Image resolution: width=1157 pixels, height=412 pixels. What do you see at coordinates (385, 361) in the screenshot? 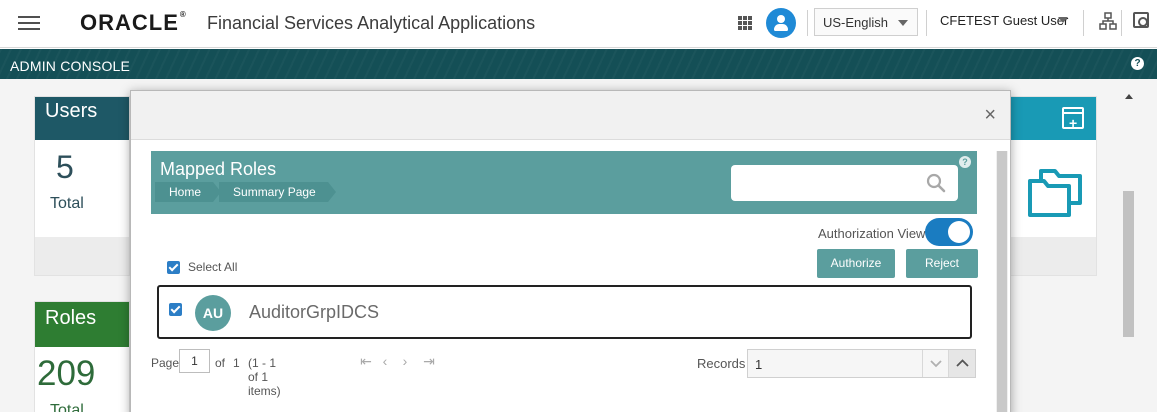
I see `previous-page-icon: ‹` at bounding box center [385, 361].